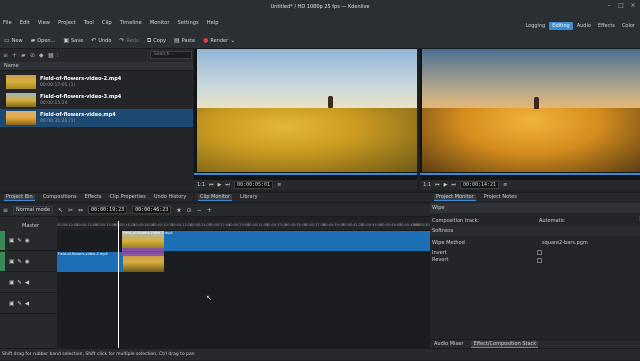  I want to click on tab-clip-properties: Clip Properties, so click(128, 197).